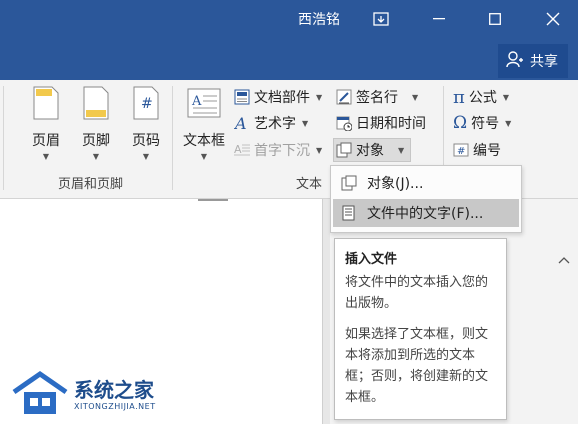 Image resolution: width=578 pixels, height=424 pixels. I want to click on header-button: 页眉 ▼, so click(46, 126).